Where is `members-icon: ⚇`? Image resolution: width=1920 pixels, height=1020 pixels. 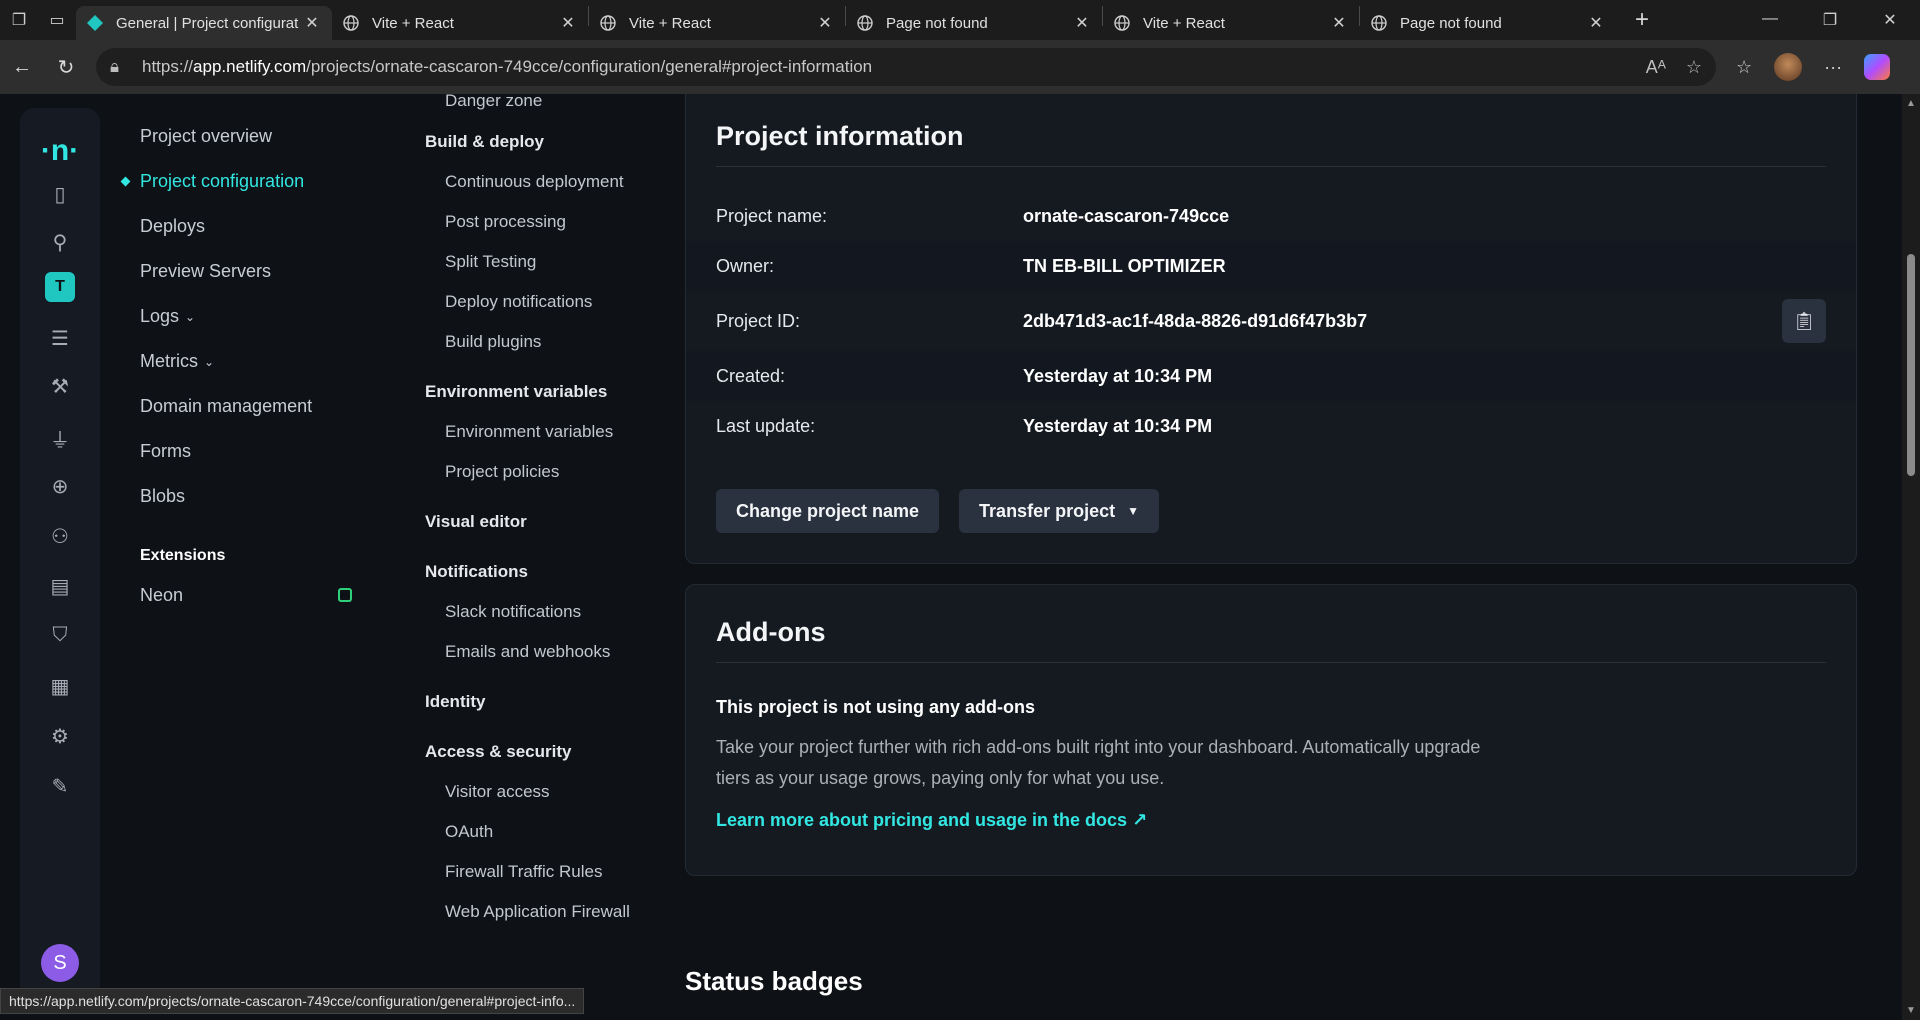 members-icon: ⚇ is located at coordinates (60, 536).